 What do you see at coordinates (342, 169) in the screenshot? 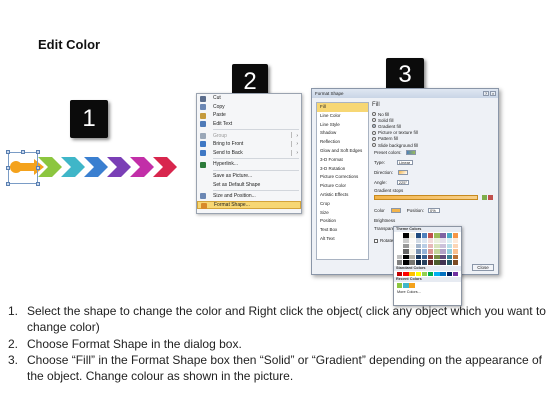
I see `dialog-nav-item: 3-D Rotation` at bounding box center [342, 169].